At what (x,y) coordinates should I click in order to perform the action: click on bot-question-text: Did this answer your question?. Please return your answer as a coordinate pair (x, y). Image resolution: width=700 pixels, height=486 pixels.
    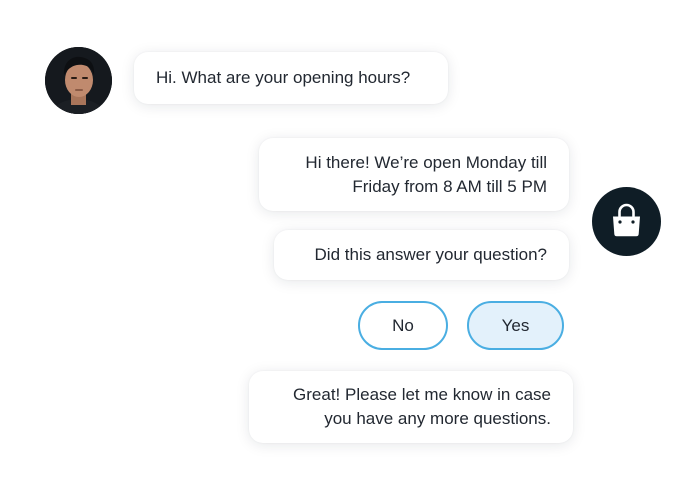
    Looking at the image, I should click on (430, 254).